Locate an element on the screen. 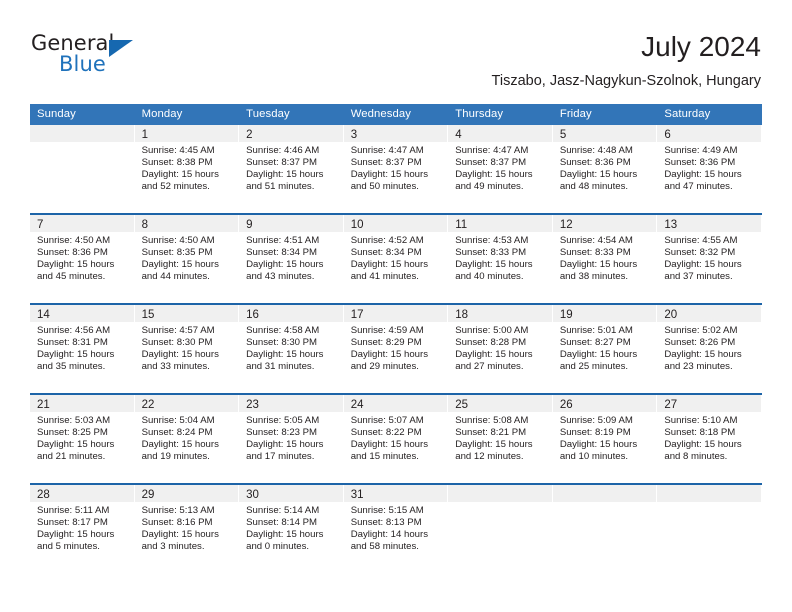 This screenshot has width=792, height=612. day-number-band: 18 is located at coordinates (500, 313).